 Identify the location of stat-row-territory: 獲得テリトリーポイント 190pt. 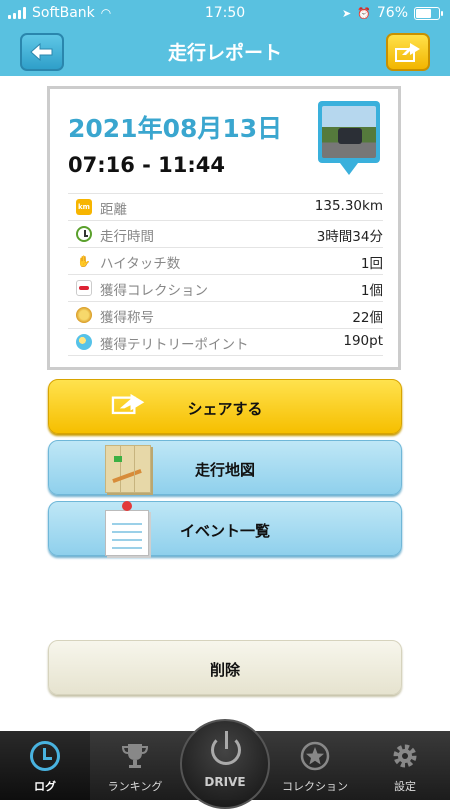
(225, 342).